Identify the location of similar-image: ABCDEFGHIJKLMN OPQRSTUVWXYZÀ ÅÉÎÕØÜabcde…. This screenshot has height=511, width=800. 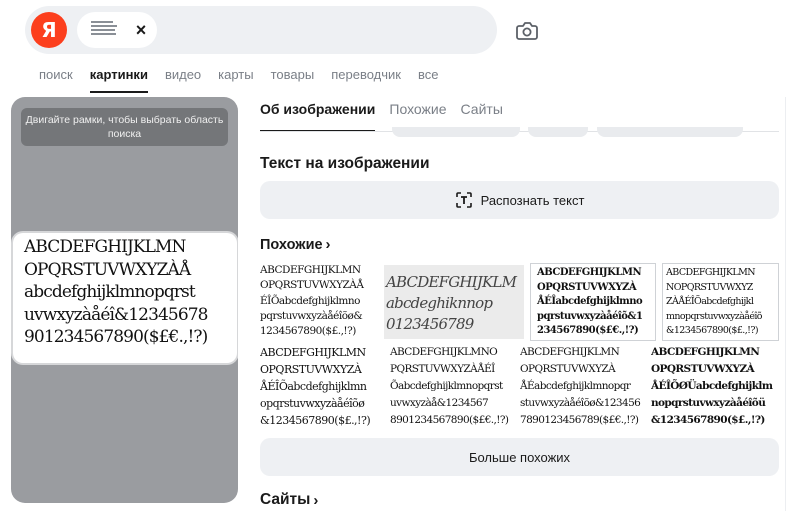
(715, 387).